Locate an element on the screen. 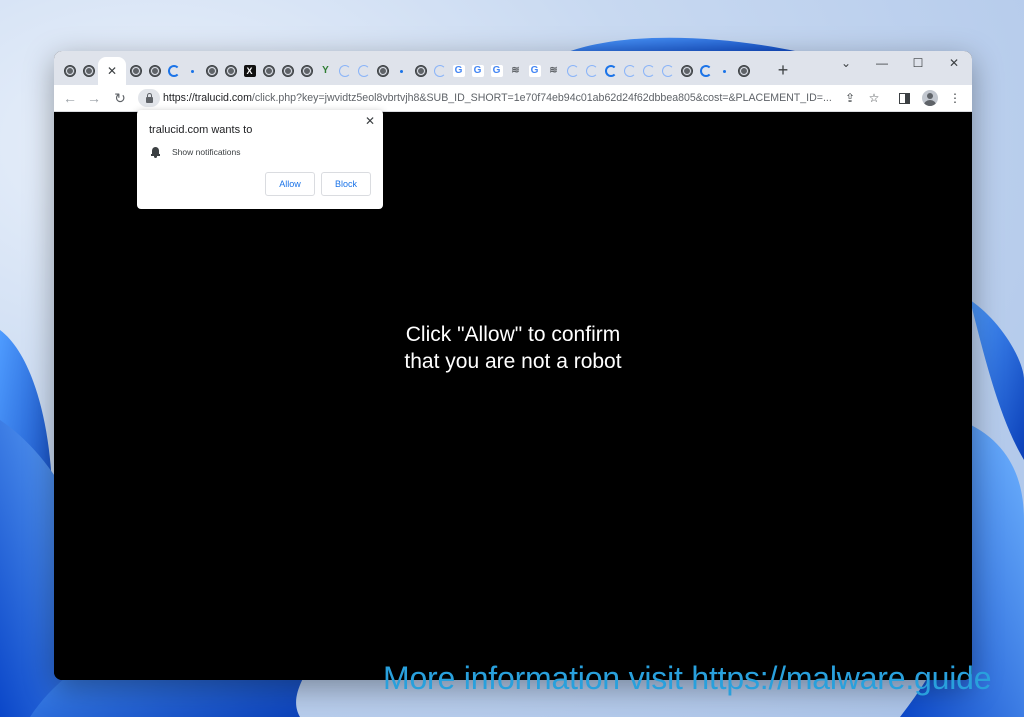  bookmark-button: ☆ is located at coordinates (874, 98).